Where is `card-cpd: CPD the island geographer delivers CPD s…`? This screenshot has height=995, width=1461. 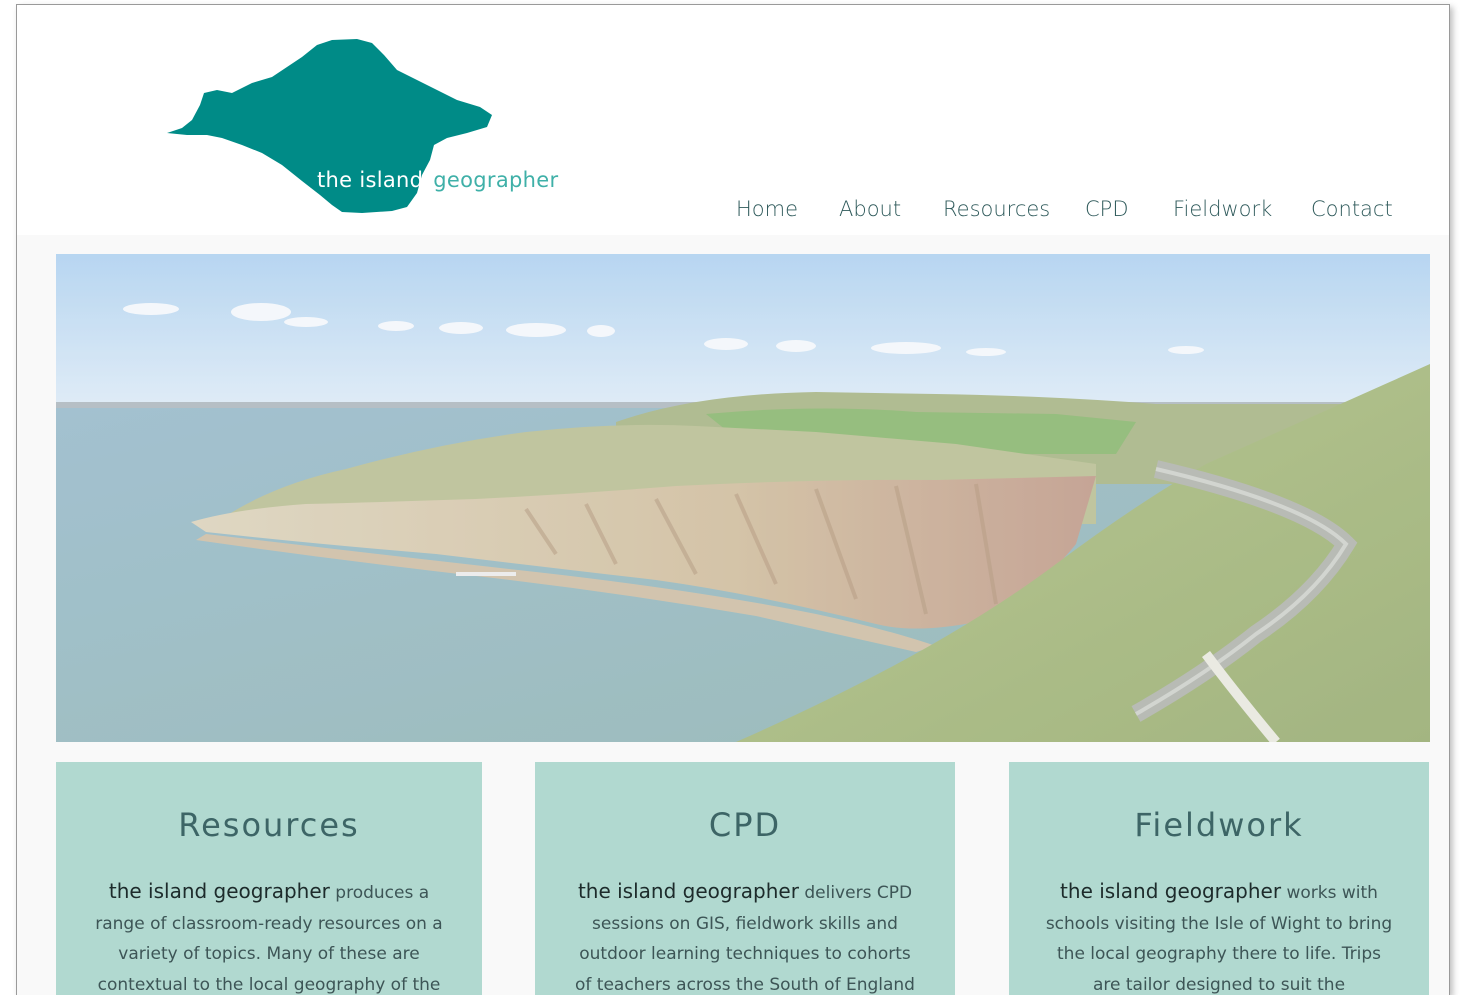 card-cpd: CPD the island geographer delivers CPD s… is located at coordinates (745, 878).